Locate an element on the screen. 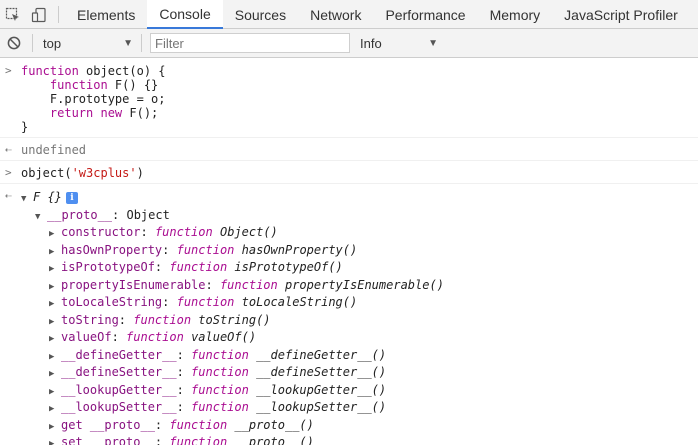 The width and height of the screenshot is (698, 445). function-signature: valueOf() is located at coordinates (224, 337).